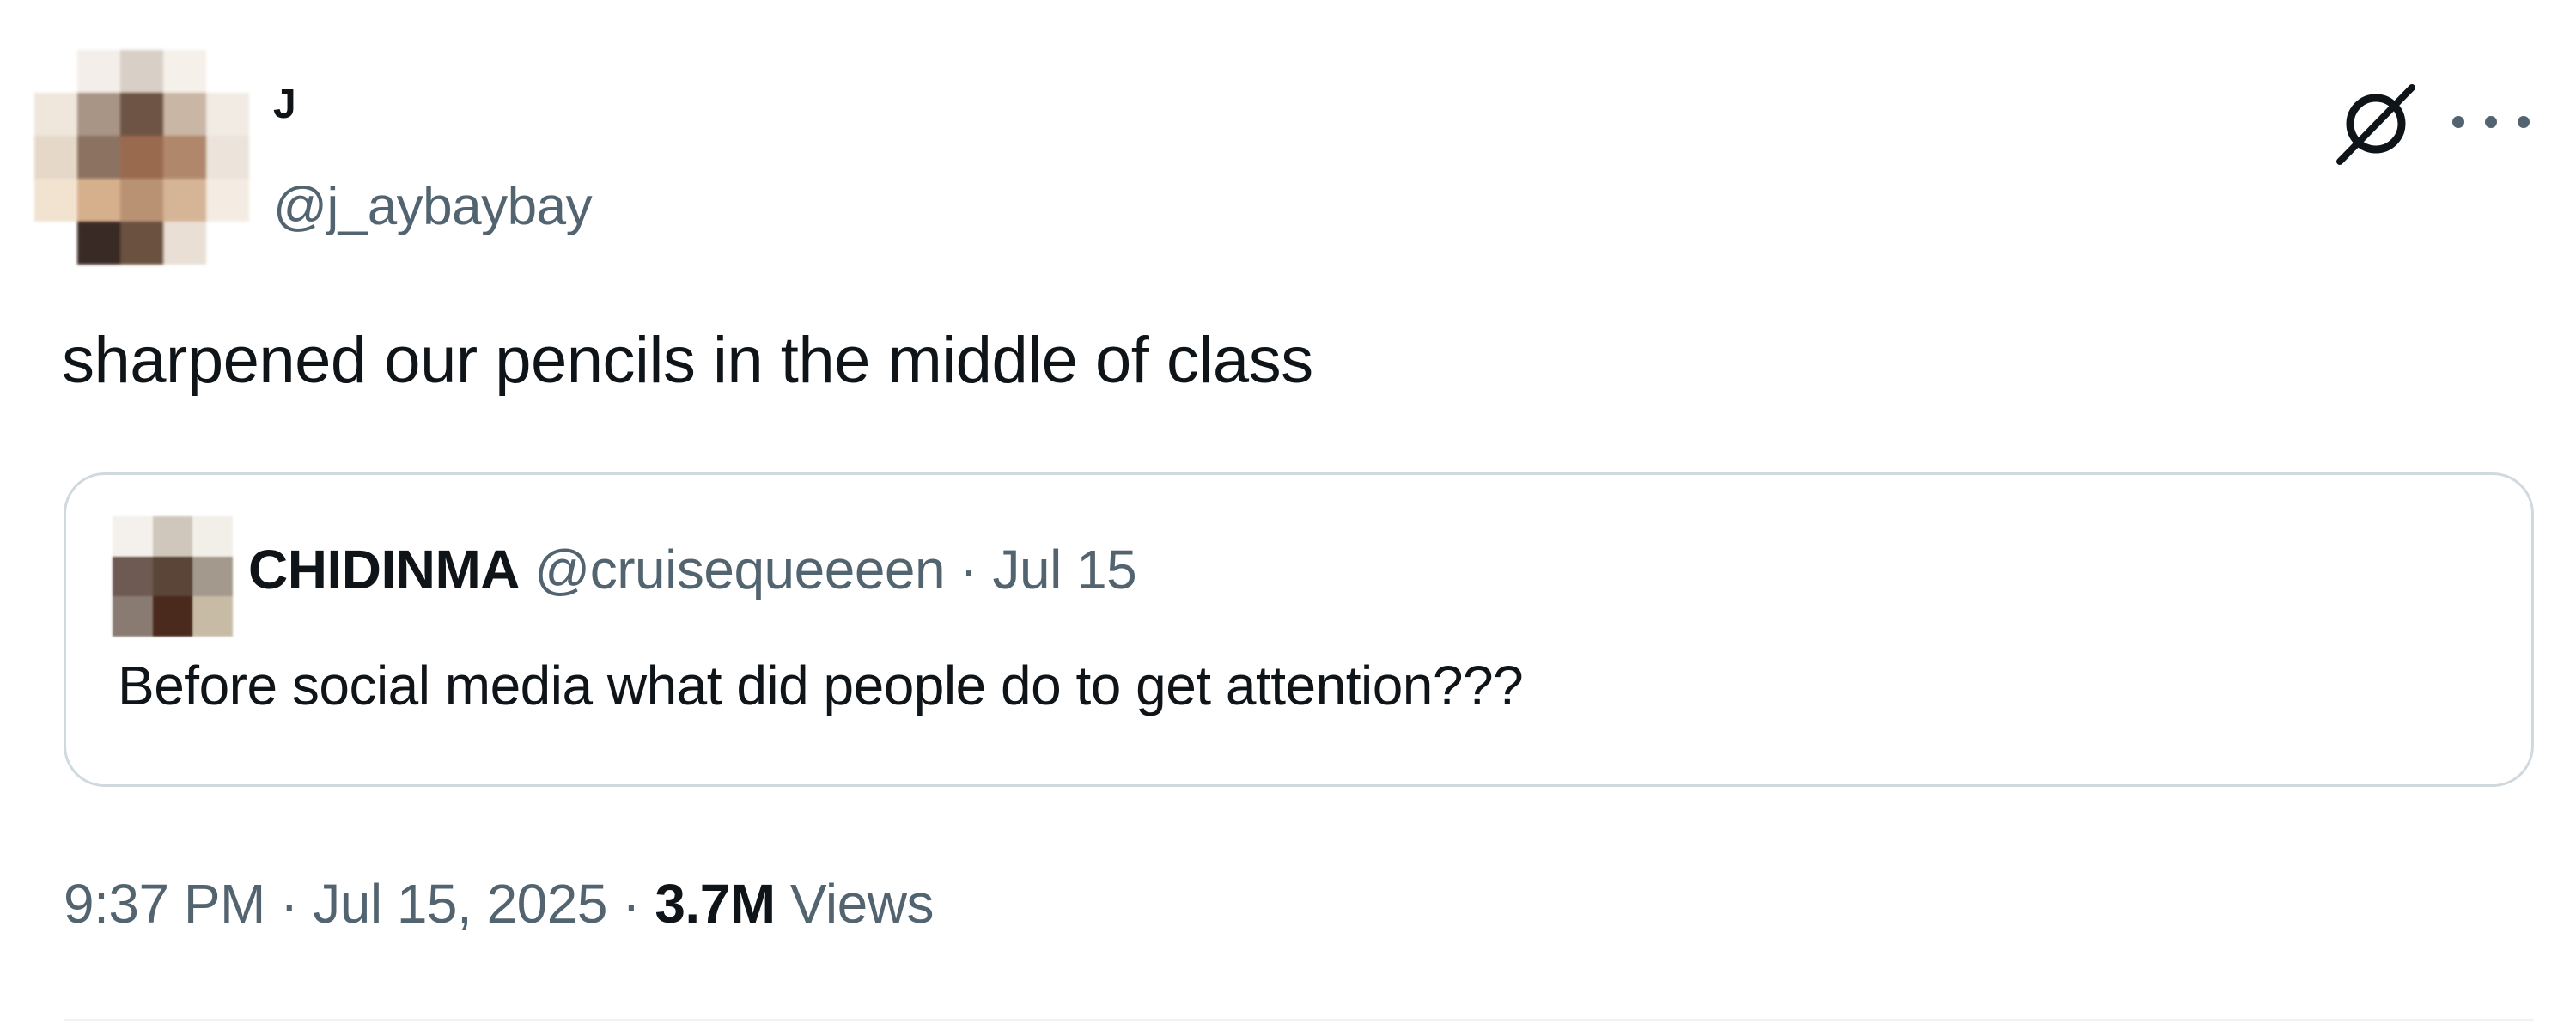 This screenshot has width=2576, height=1024. I want to click on more-options-icon, so click(2491, 122).